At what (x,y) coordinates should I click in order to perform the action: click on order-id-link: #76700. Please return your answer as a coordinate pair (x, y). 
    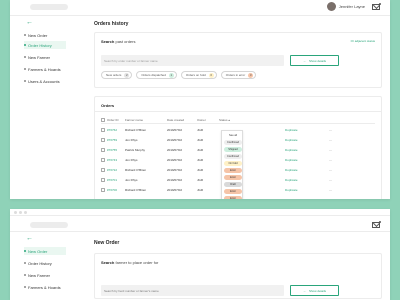
    Looking at the image, I should click on (112, 190).